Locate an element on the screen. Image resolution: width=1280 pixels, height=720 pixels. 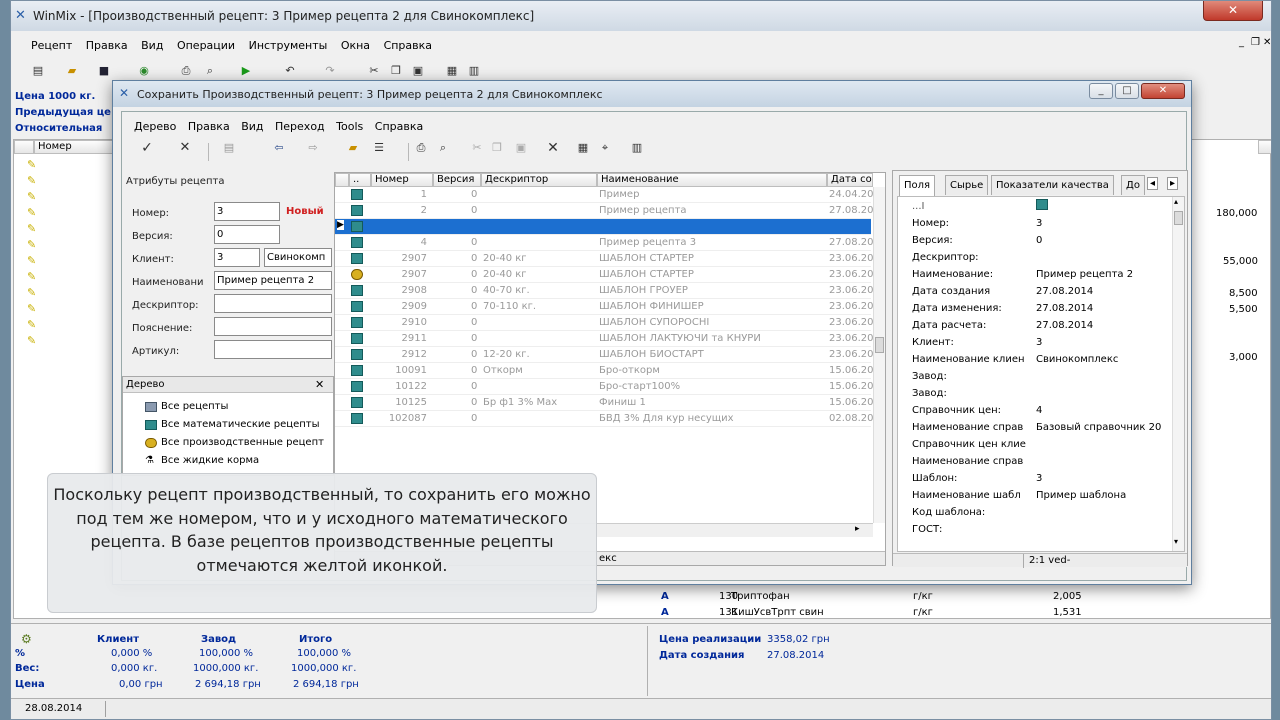
number-field: 3 is located at coordinates (247, 211).